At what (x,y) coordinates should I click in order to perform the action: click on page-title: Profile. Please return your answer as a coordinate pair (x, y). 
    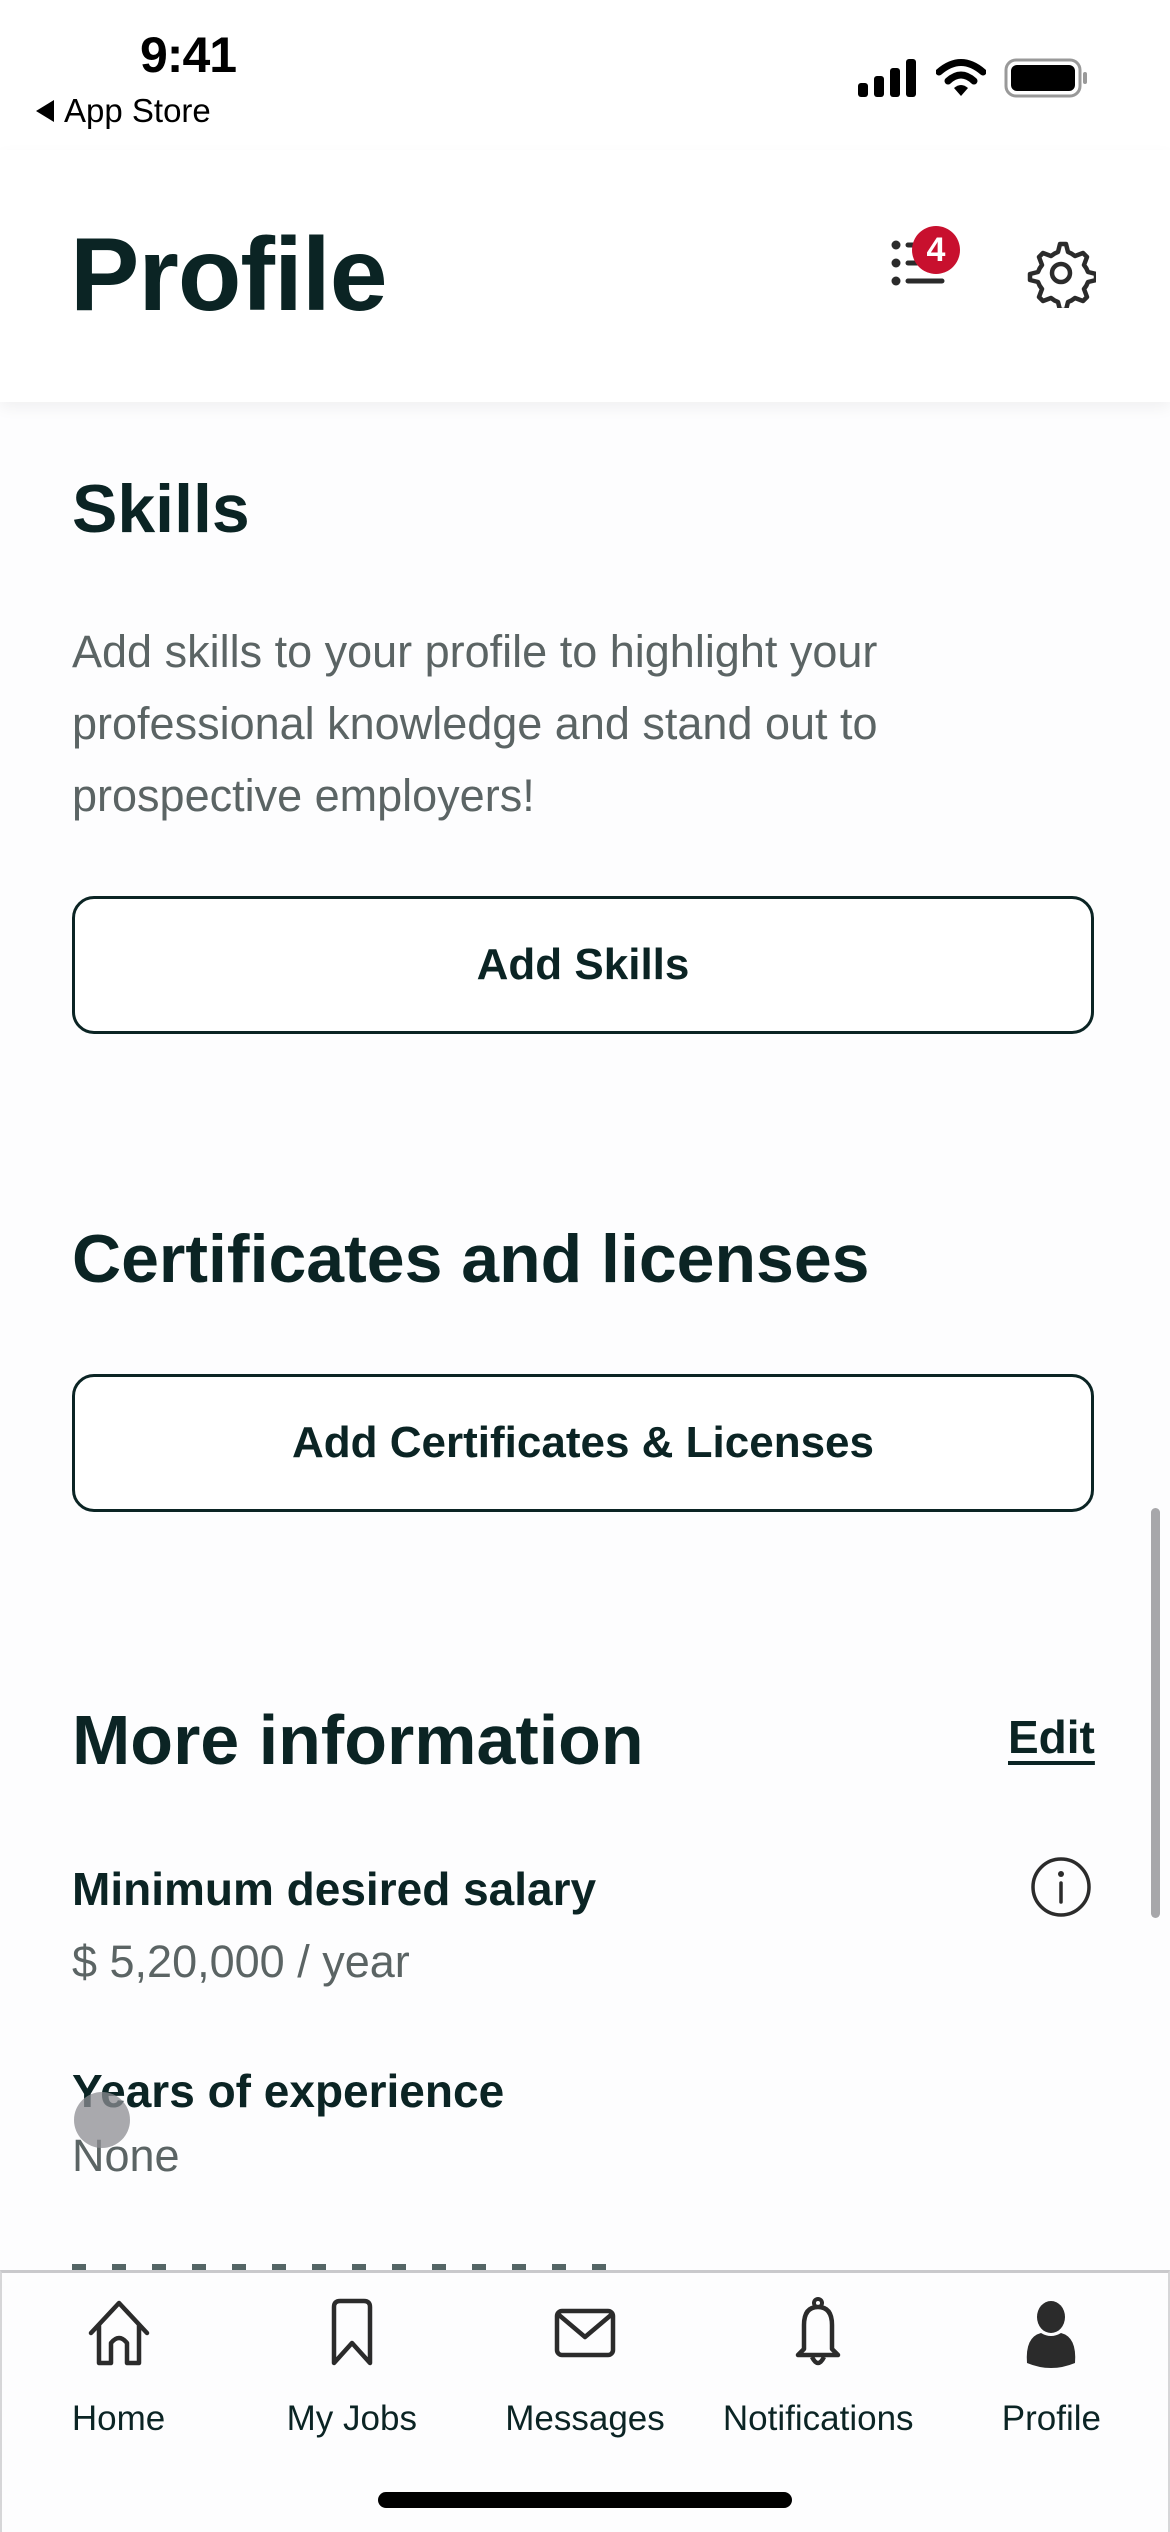
    Looking at the image, I should click on (229, 275).